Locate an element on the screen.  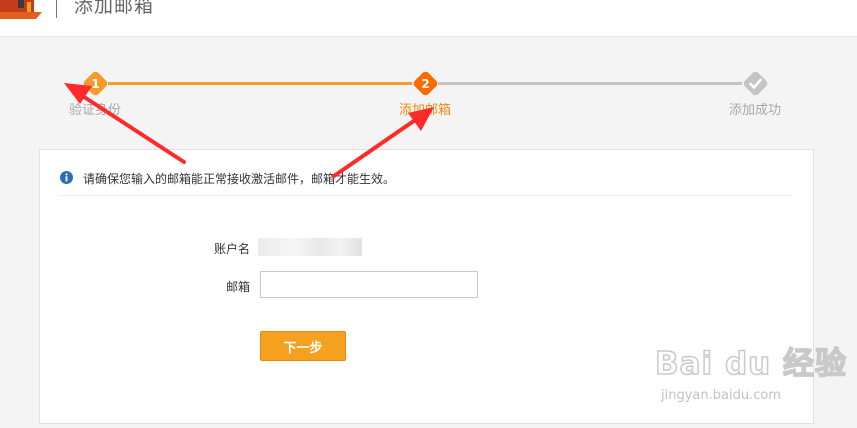
baidu-jingyan-watermark: Bai du 经验 jingyan.baidu.com is located at coordinates (750, 374).